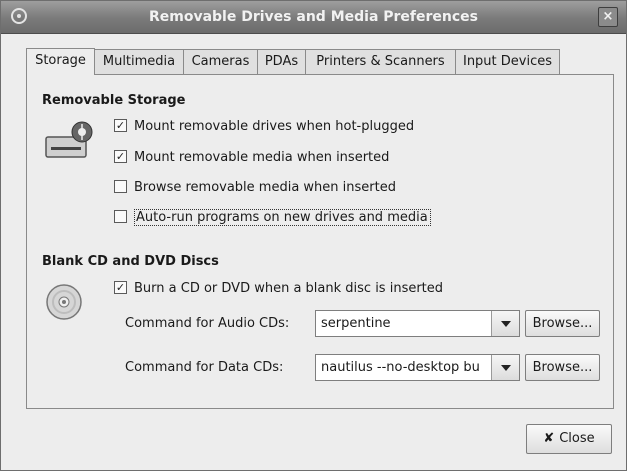 The image size is (627, 471). What do you see at coordinates (139, 61) in the screenshot?
I see `tab-multimedia: Multimedia` at bounding box center [139, 61].